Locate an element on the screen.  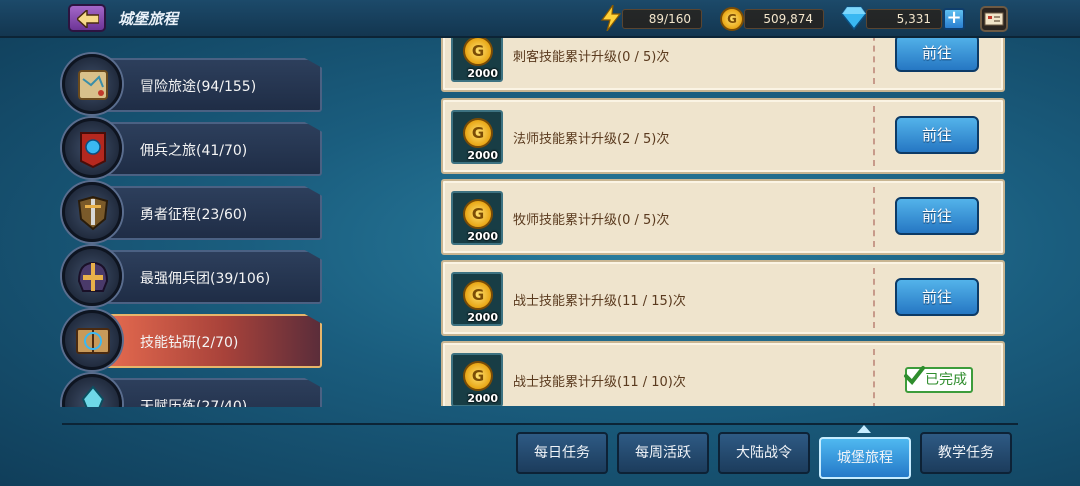
category-label: 天赋历练(27/40) is located at coordinates (194, 403).